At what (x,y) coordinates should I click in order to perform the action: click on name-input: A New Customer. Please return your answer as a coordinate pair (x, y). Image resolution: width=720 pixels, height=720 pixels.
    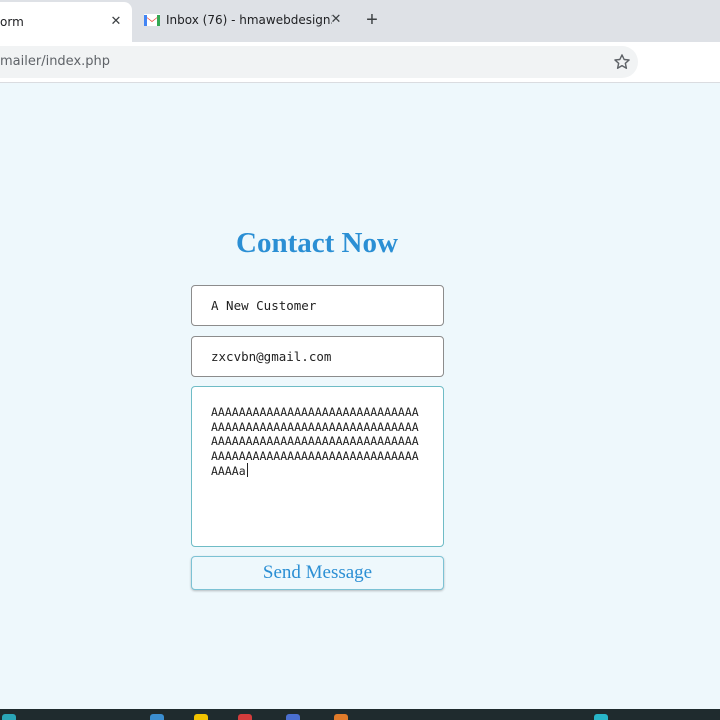
    Looking at the image, I should click on (317, 305).